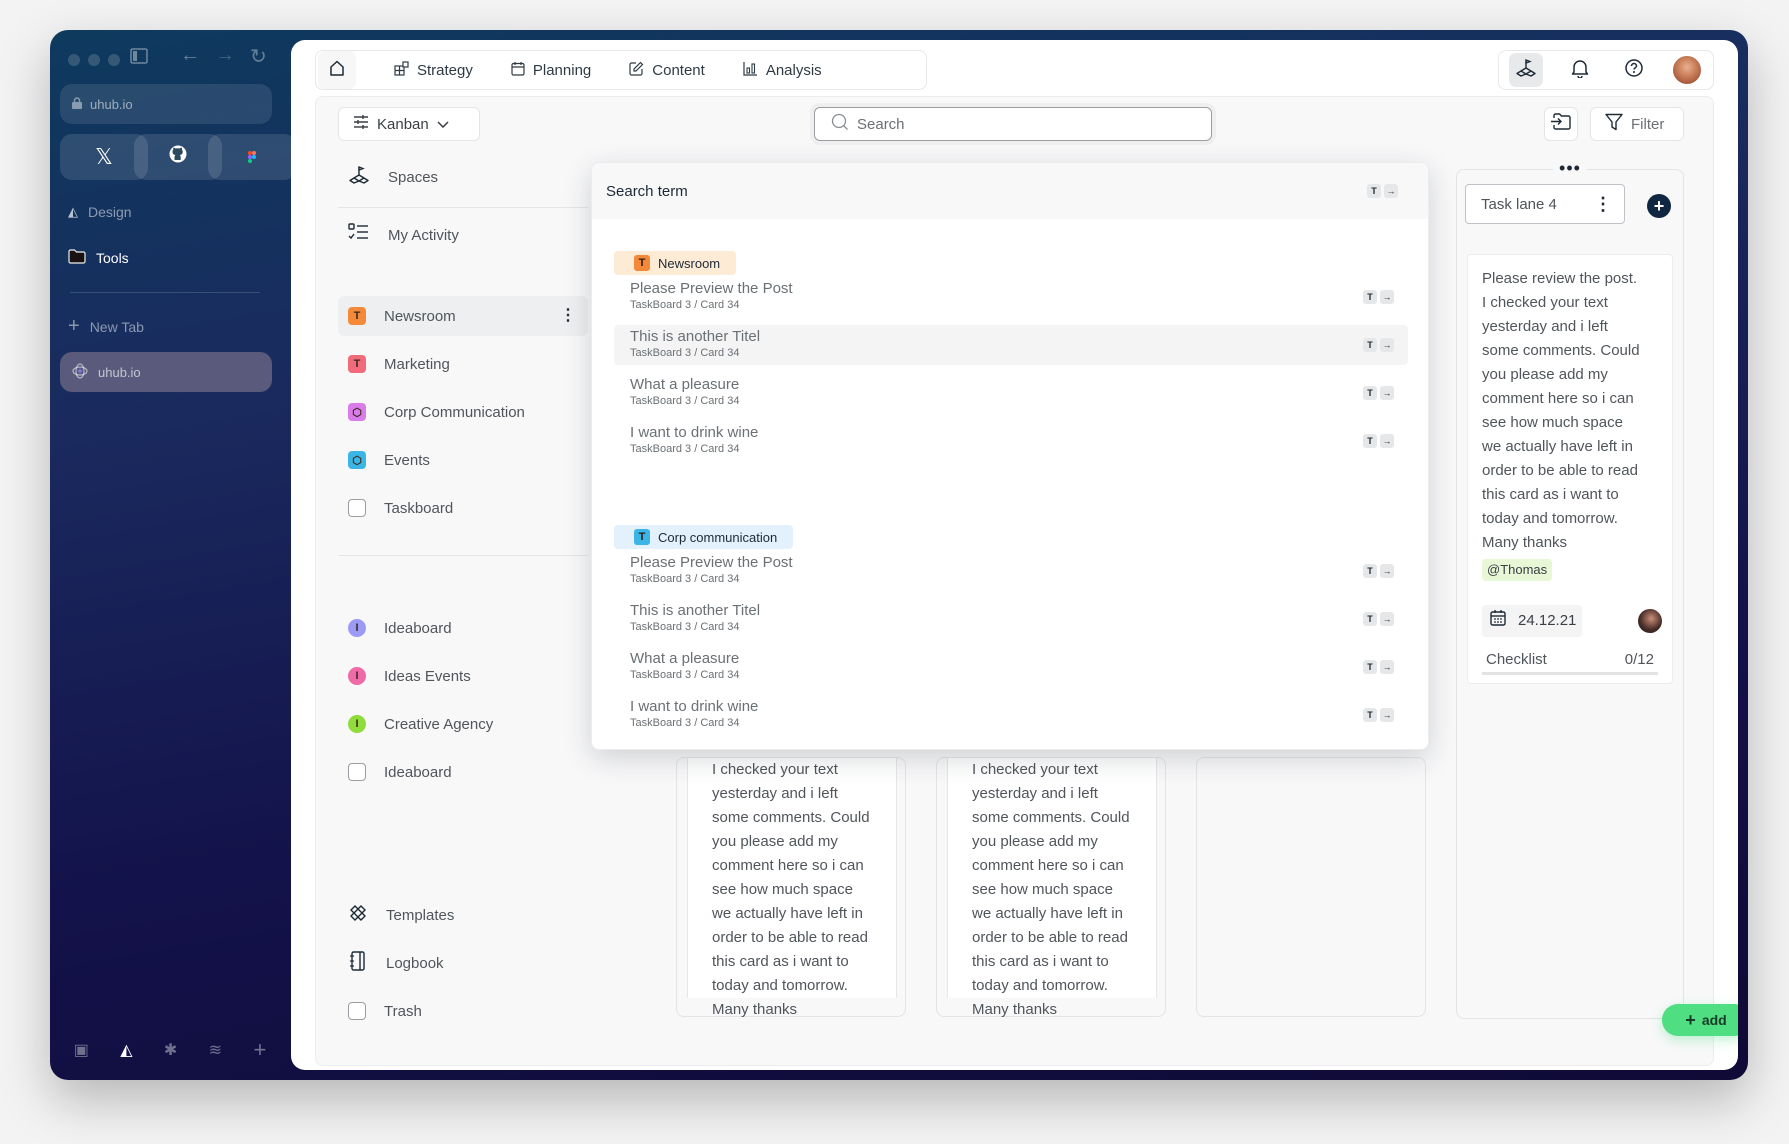 Image resolution: width=1789 pixels, height=1144 pixels. Describe the element at coordinates (258, 56) in the screenshot. I see `reload-icon: ↻` at that location.